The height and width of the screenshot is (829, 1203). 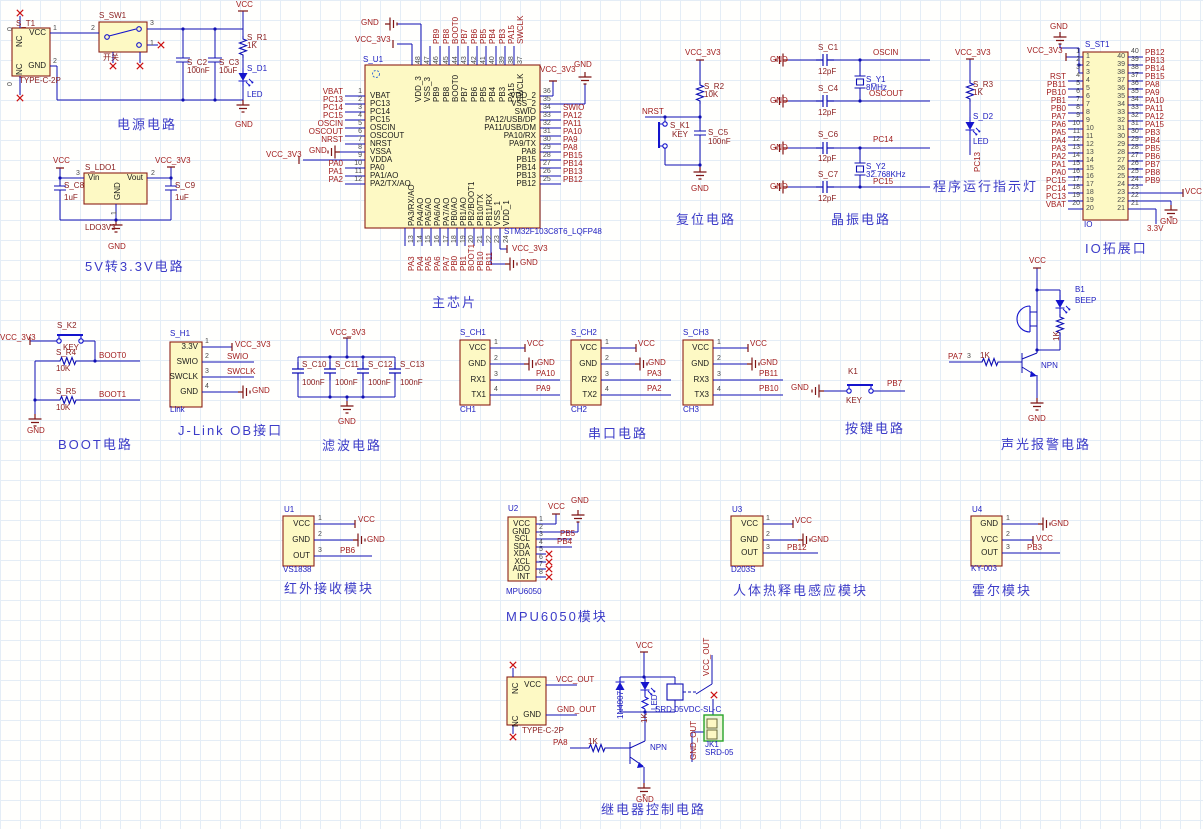 What do you see at coordinates (492, 60) in the screenshot?
I see `chip-pin-number: 40` at bounding box center [492, 60].